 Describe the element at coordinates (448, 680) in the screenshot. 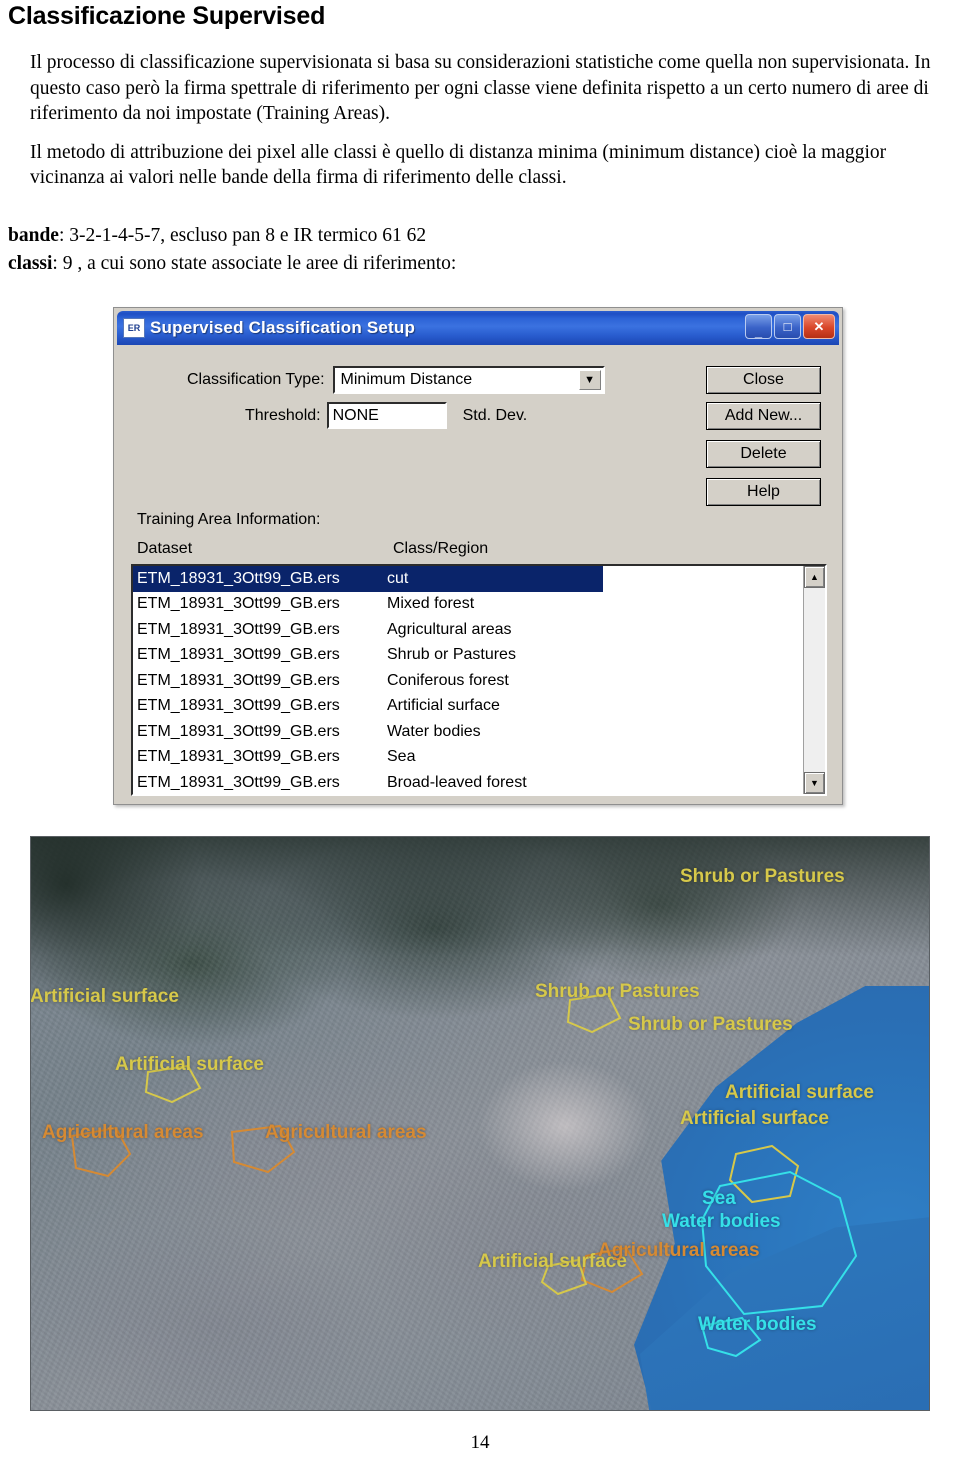

I see `cell-class-region: Coniferous forest` at that location.